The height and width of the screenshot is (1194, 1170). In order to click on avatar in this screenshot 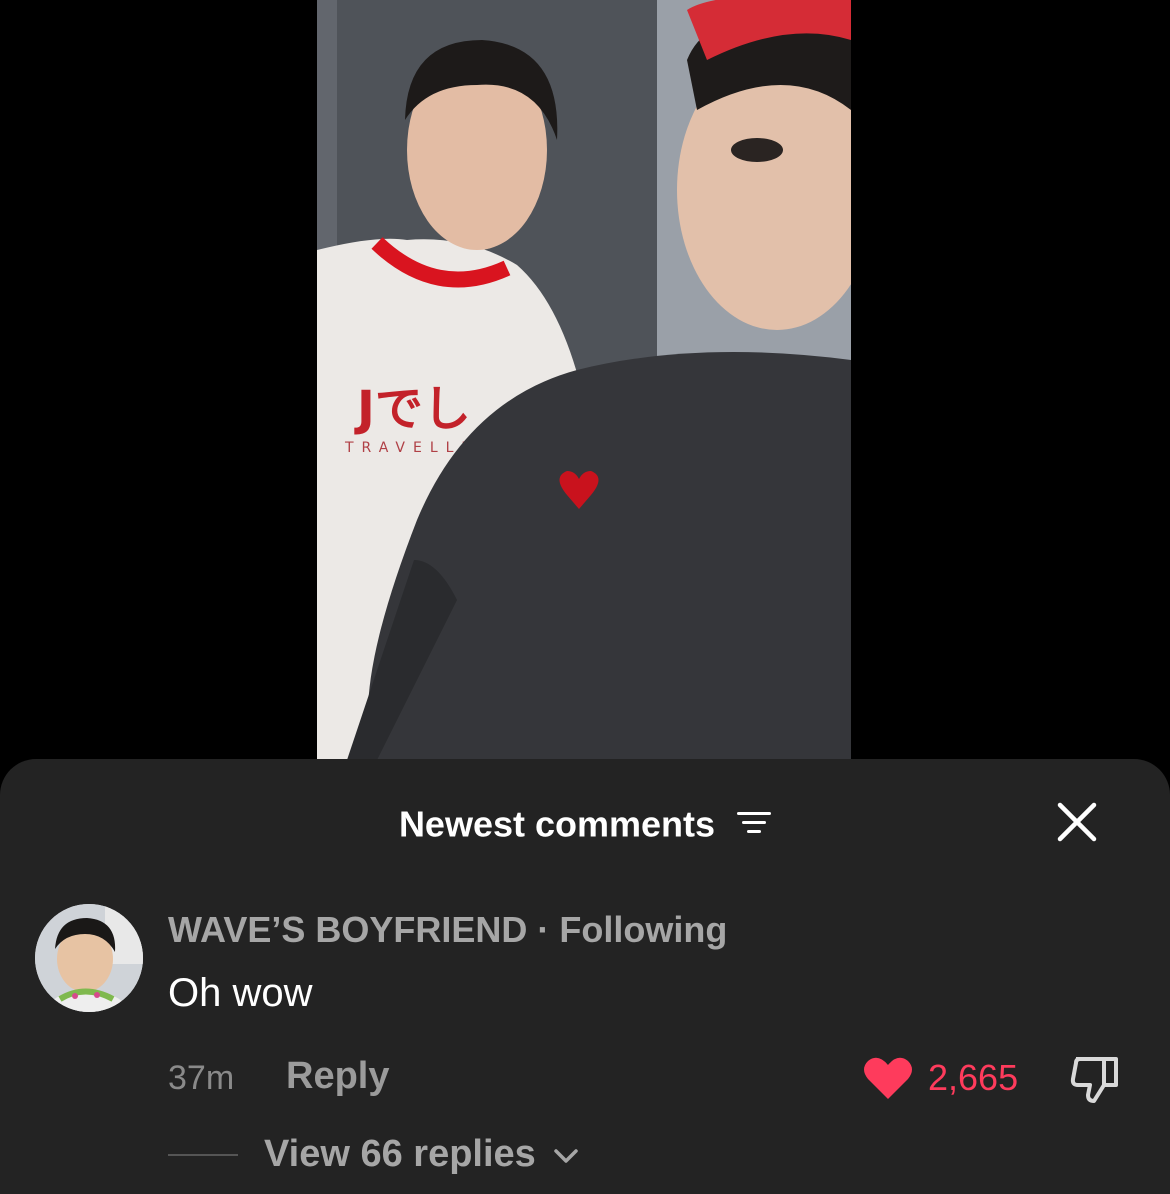, I will do `click(89, 958)`.